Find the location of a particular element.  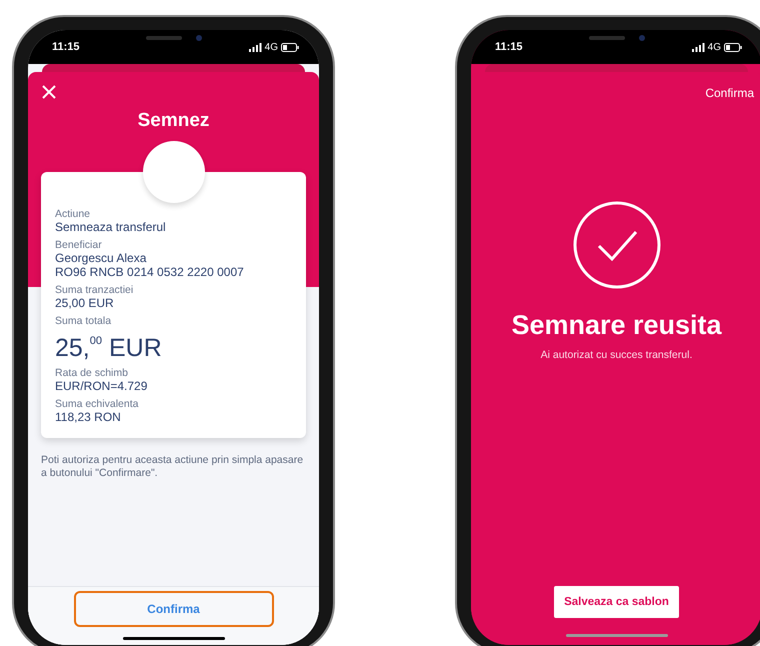

save-template-button: Salveaza ca sablon is located at coordinates (616, 602).